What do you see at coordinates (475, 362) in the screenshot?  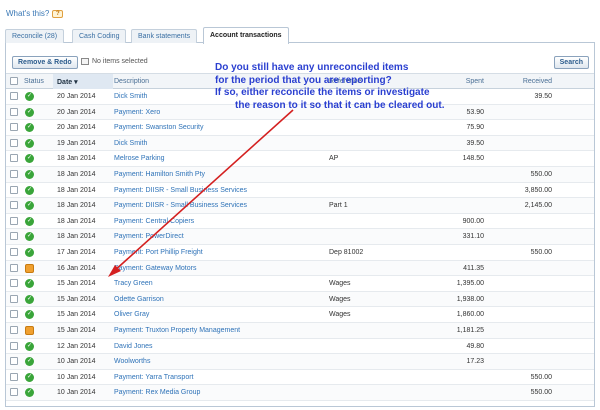 I see `row-spent: 17.23` at bounding box center [475, 362].